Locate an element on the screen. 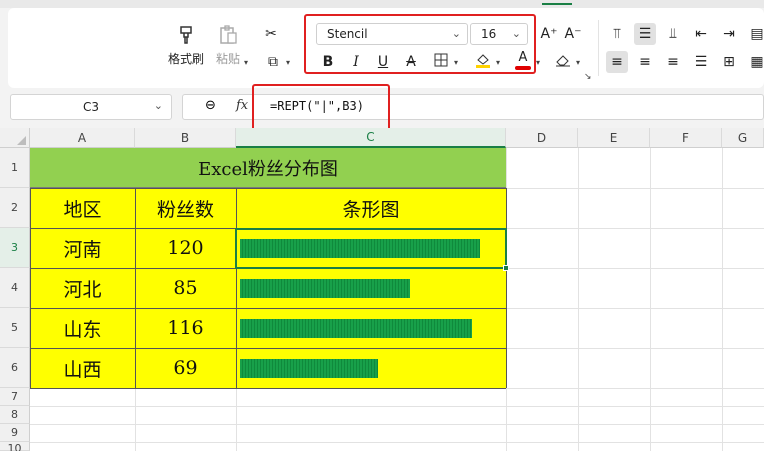 This screenshot has width=764, height=451. decrease-indent-button: ⇤ is located at coordinates (701, 34).